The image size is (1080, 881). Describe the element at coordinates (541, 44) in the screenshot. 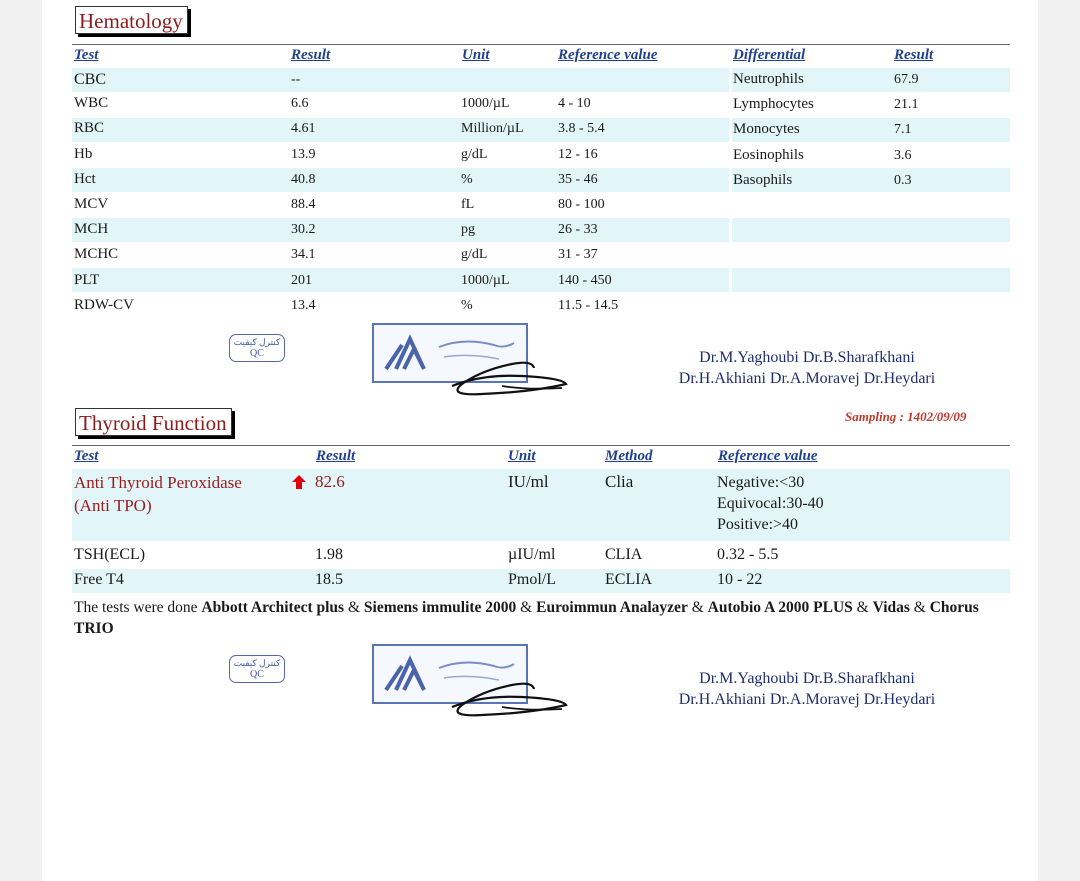

I see `hematology-divider` at that location.